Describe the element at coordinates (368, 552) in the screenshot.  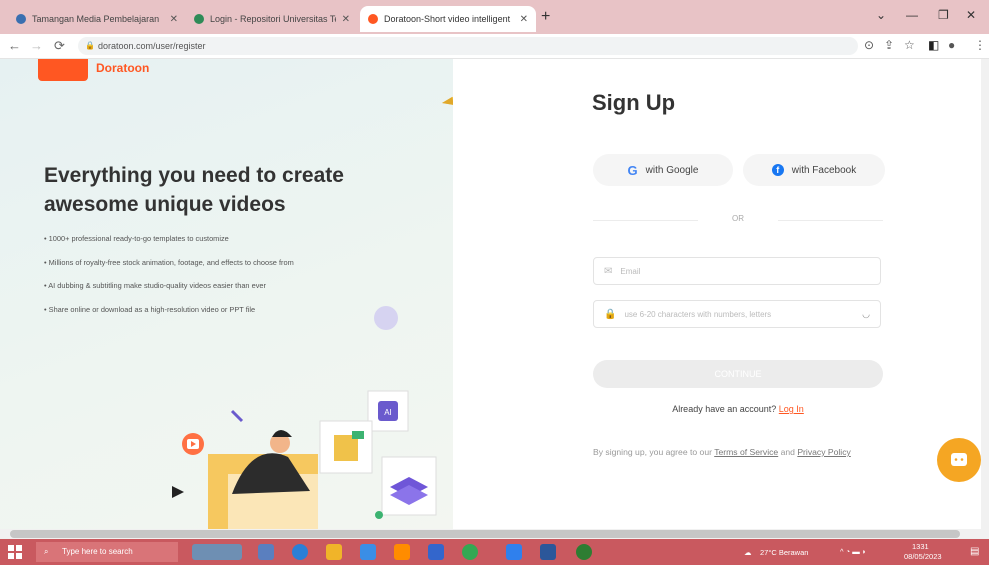
I see `store-icon` at that location.